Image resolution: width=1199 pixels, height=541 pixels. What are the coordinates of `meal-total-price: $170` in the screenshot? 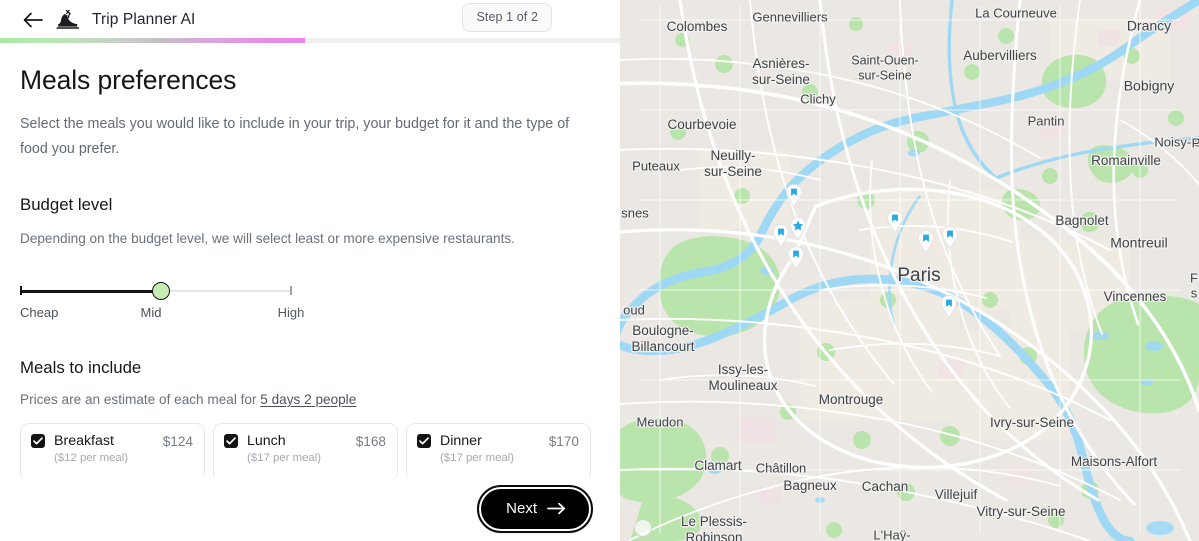 It's located at (563, 441).